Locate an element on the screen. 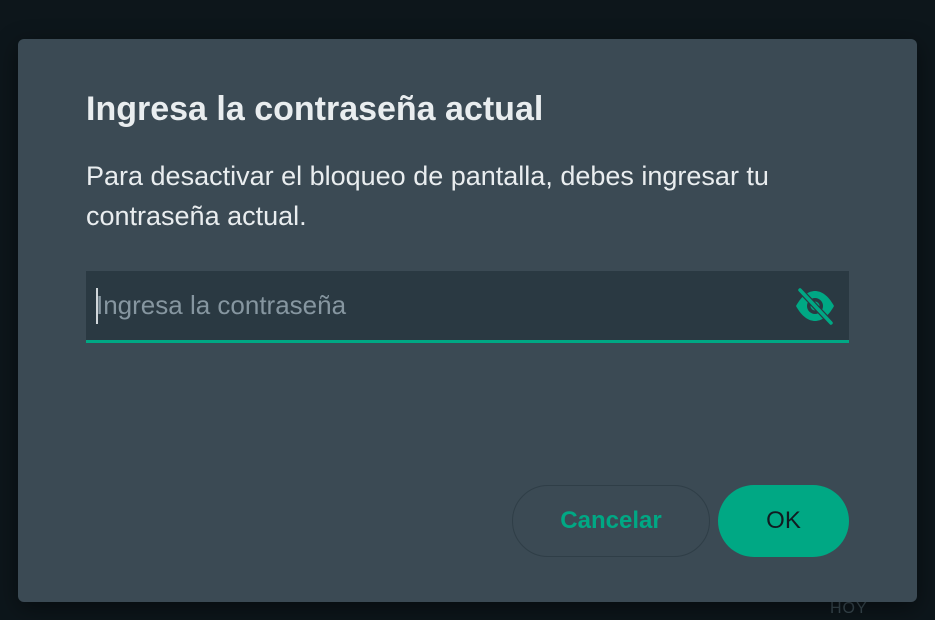  text-caret is located at coordinates (97, 306).